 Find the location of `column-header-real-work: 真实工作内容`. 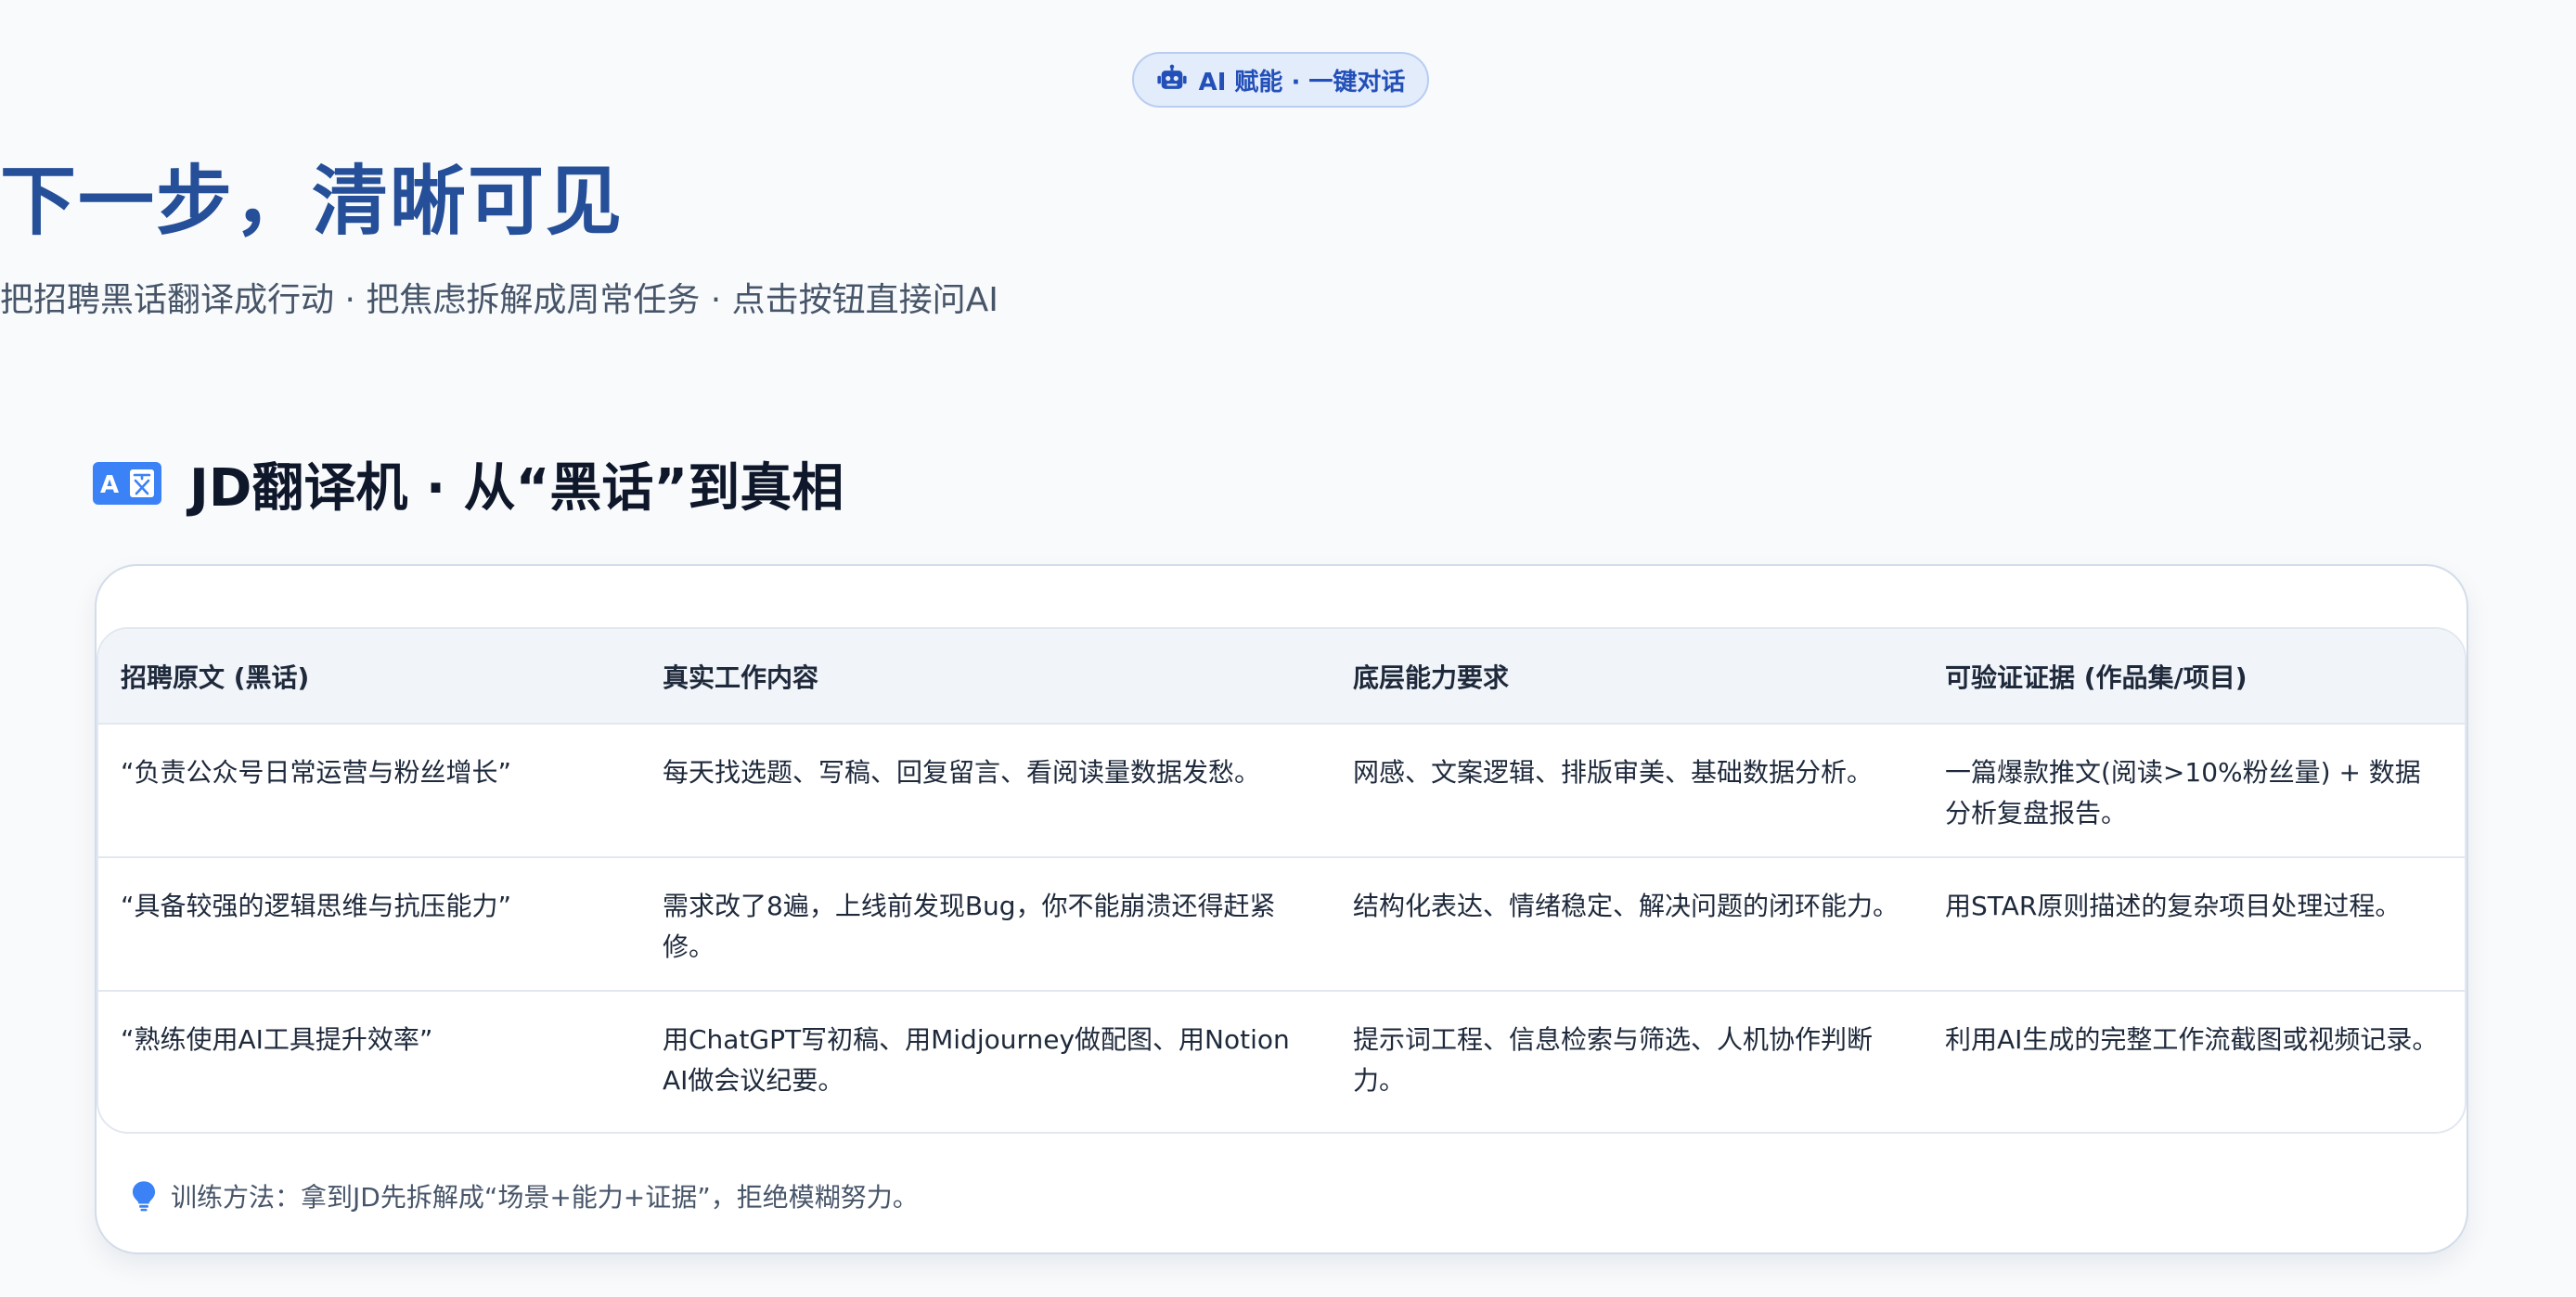

column-header-real-work: 真实工作内容 is located at coordinates (986, 677).